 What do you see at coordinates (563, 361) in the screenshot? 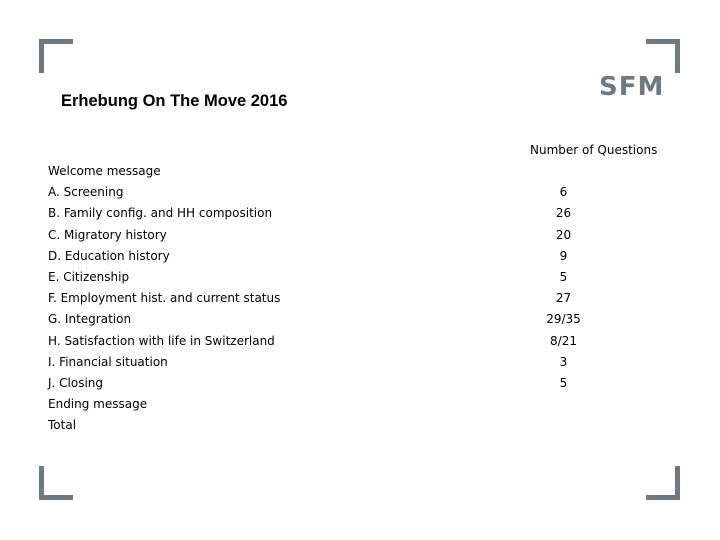
I see `row-value: 3` at bounding box center [563, 361].